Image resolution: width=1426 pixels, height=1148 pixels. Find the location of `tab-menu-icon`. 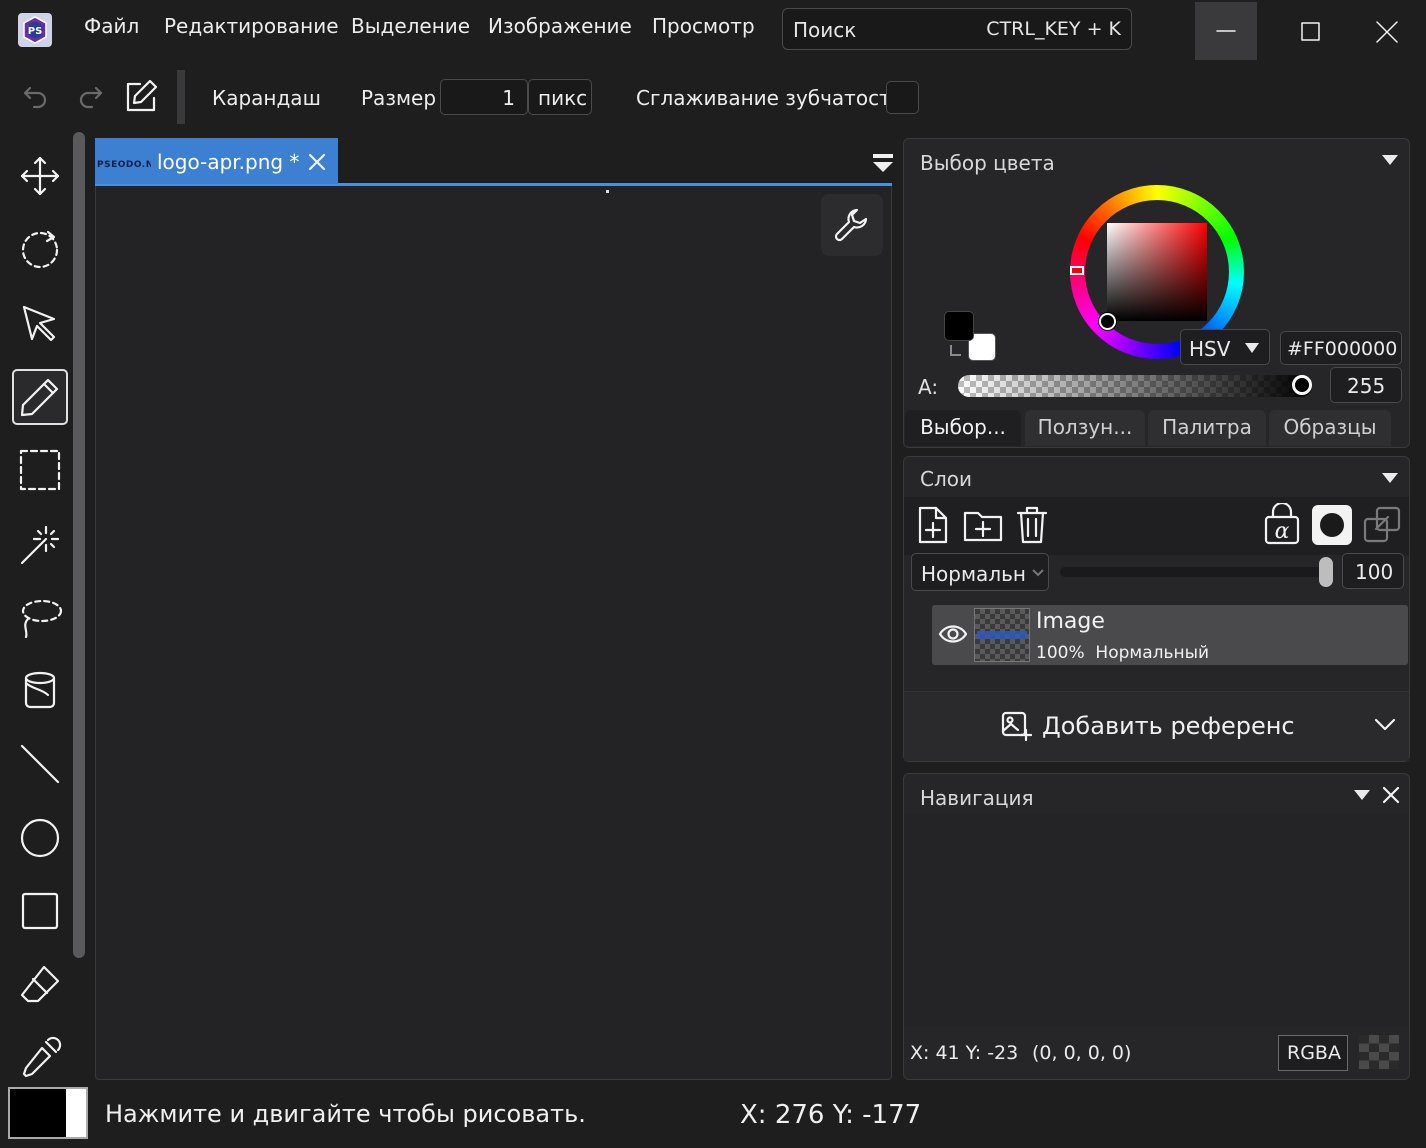

tab-menu-icon is located at coordinates (883, 163).